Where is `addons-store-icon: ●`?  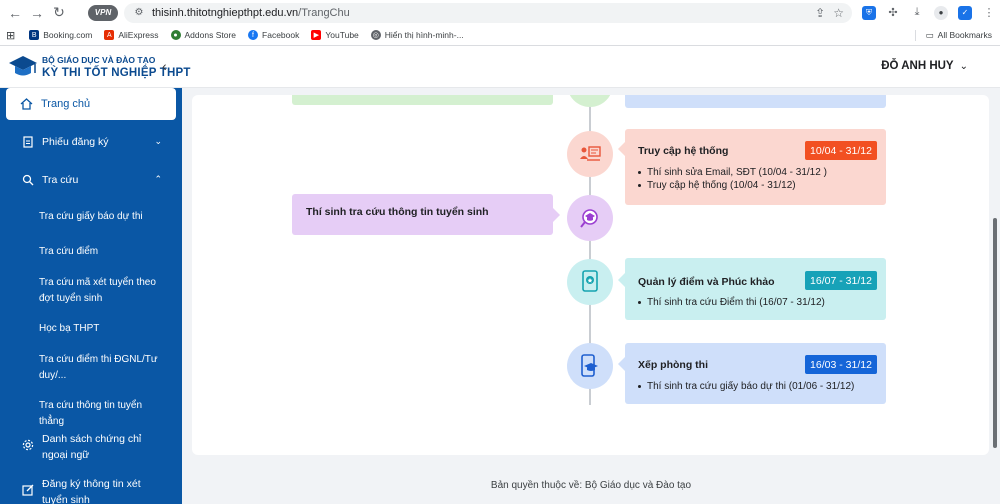 addons-store-icon: ● is located at coordinates (175, 35).